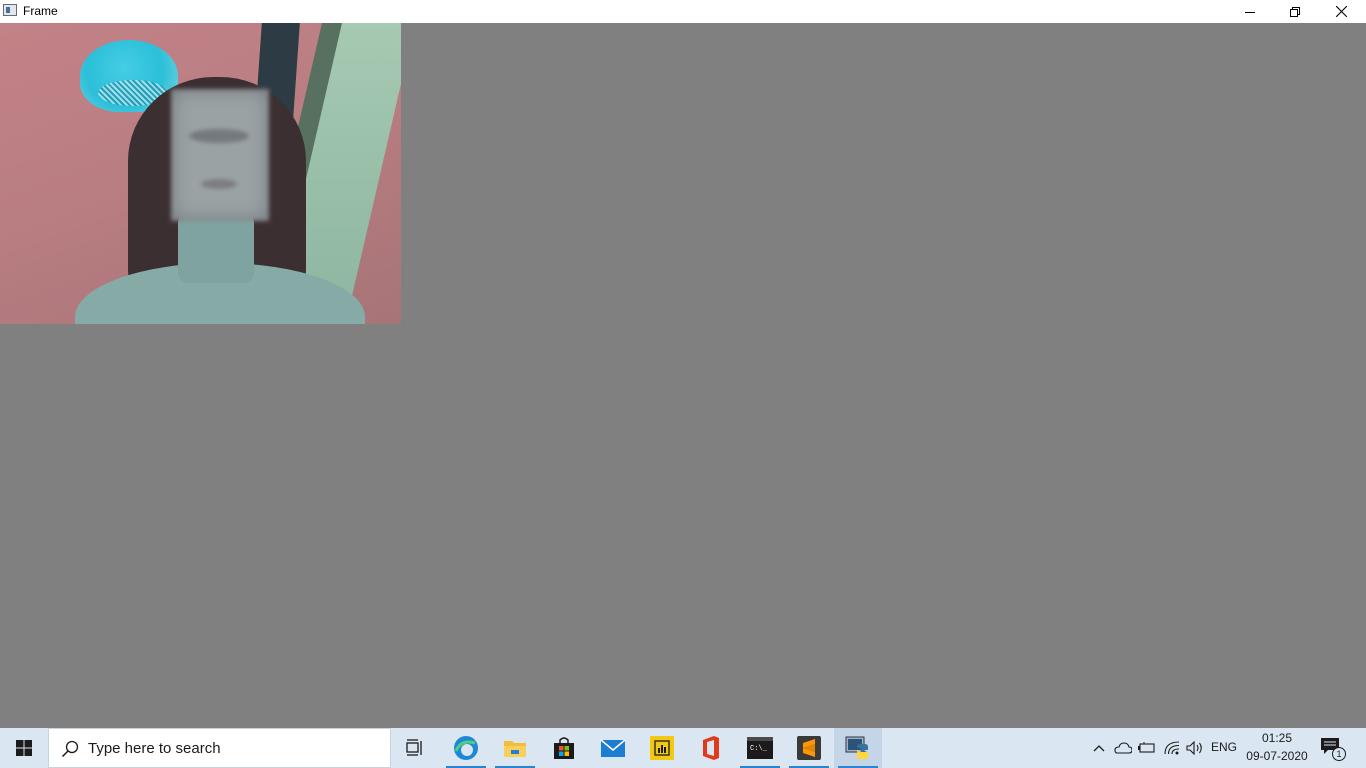 This screenshot has height=768, width=1366. I want to click on close-button, so click(1341, 11).